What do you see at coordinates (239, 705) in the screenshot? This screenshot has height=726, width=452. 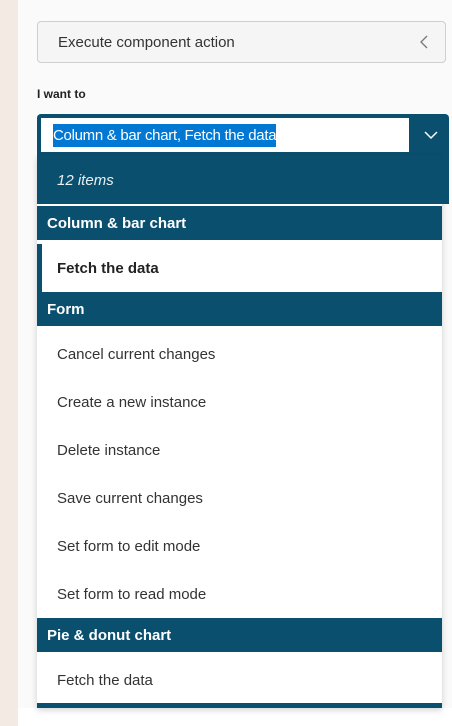 I see `dropdown-bottom-bar` at bounding box center [239, 705].